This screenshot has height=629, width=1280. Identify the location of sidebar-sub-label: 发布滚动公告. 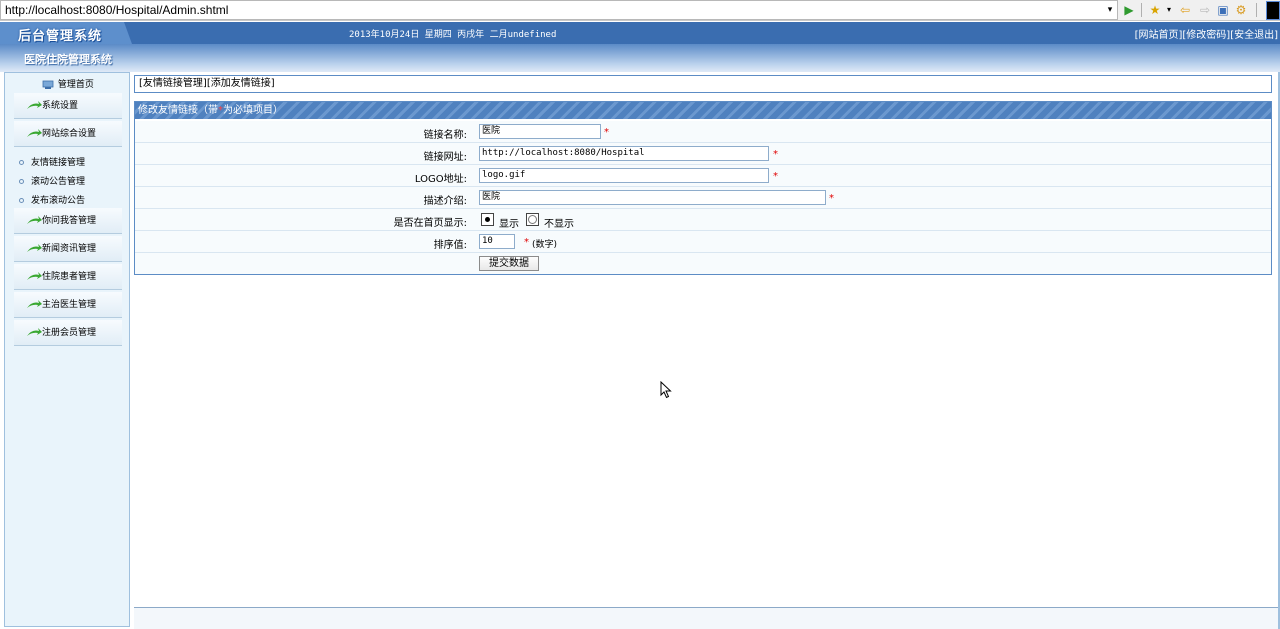
(58, 201).